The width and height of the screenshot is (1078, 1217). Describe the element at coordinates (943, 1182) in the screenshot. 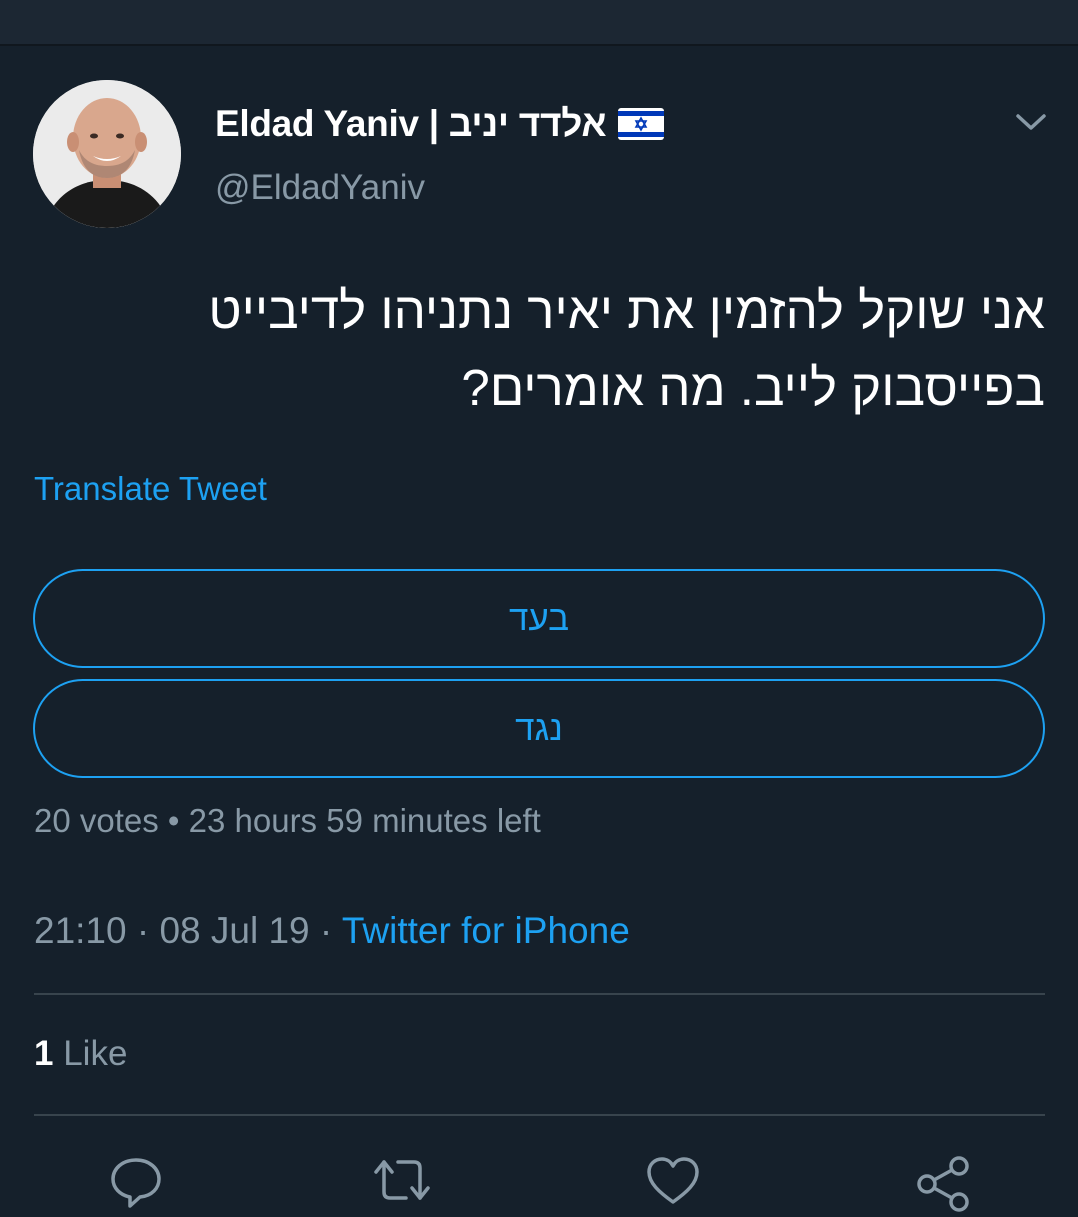

I see `share-icon` at that location.